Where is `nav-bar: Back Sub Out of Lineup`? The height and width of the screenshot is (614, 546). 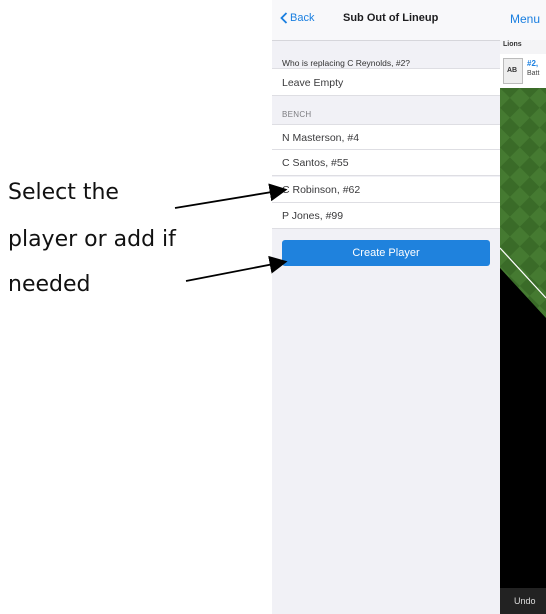
nav-bar: Back Sub Out of Lineup is located at coordinates (386, 20).